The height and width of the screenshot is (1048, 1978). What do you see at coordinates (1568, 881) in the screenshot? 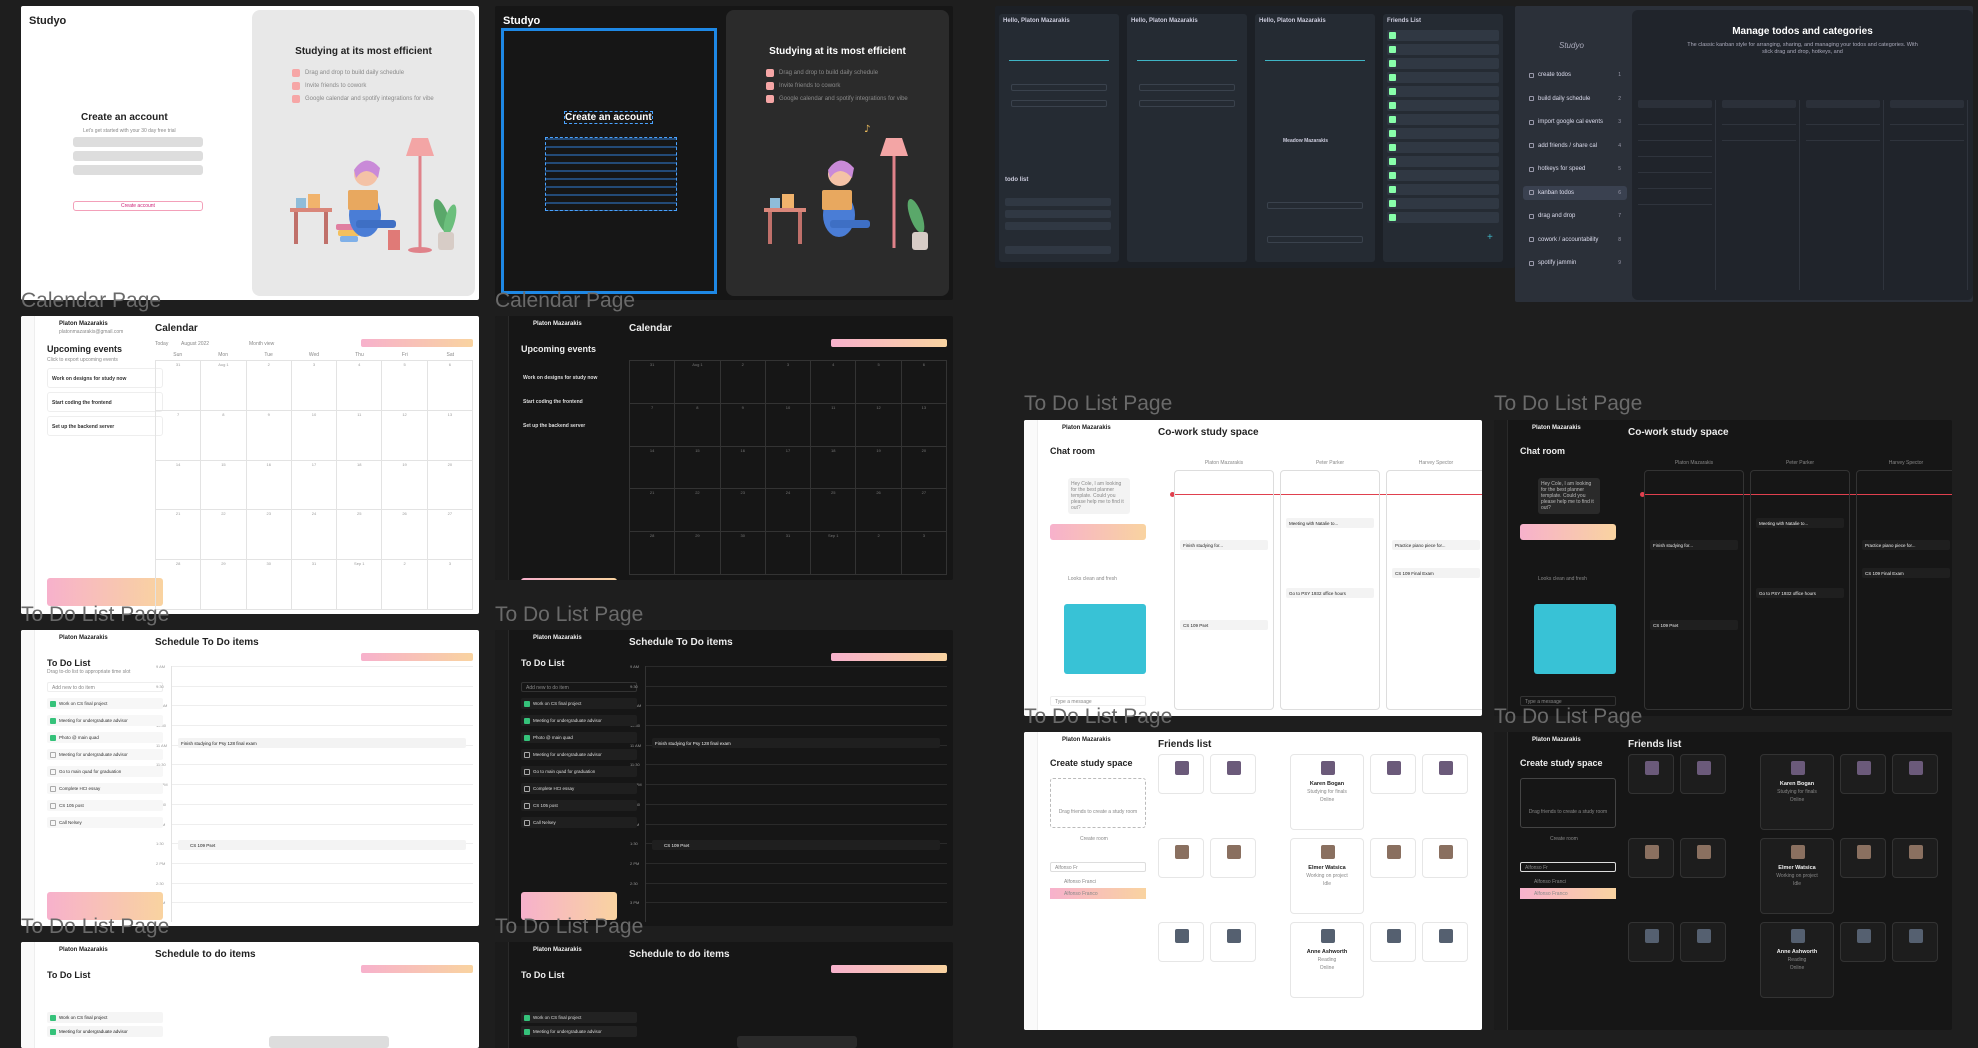
I see `search-result: Alfonso Franci` at bounding box center [1568, 881].